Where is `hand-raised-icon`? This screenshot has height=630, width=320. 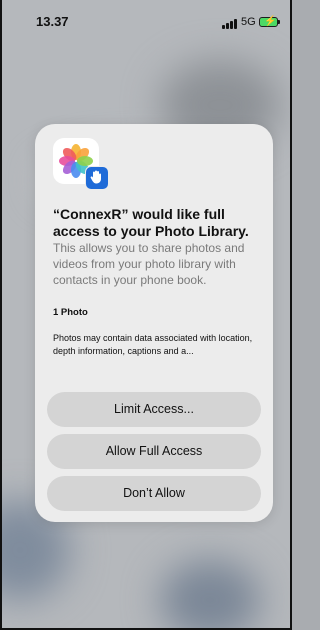 hand-raised-icon is located at coordinates (97, 178).